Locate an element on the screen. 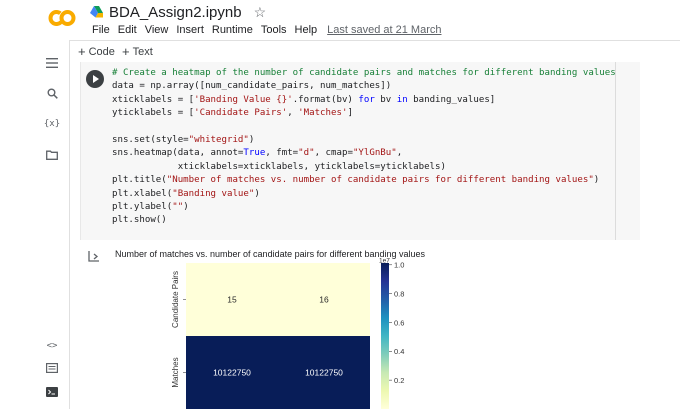 The image size is (680, 409). colab-logo is located at coordinates (62, 18).